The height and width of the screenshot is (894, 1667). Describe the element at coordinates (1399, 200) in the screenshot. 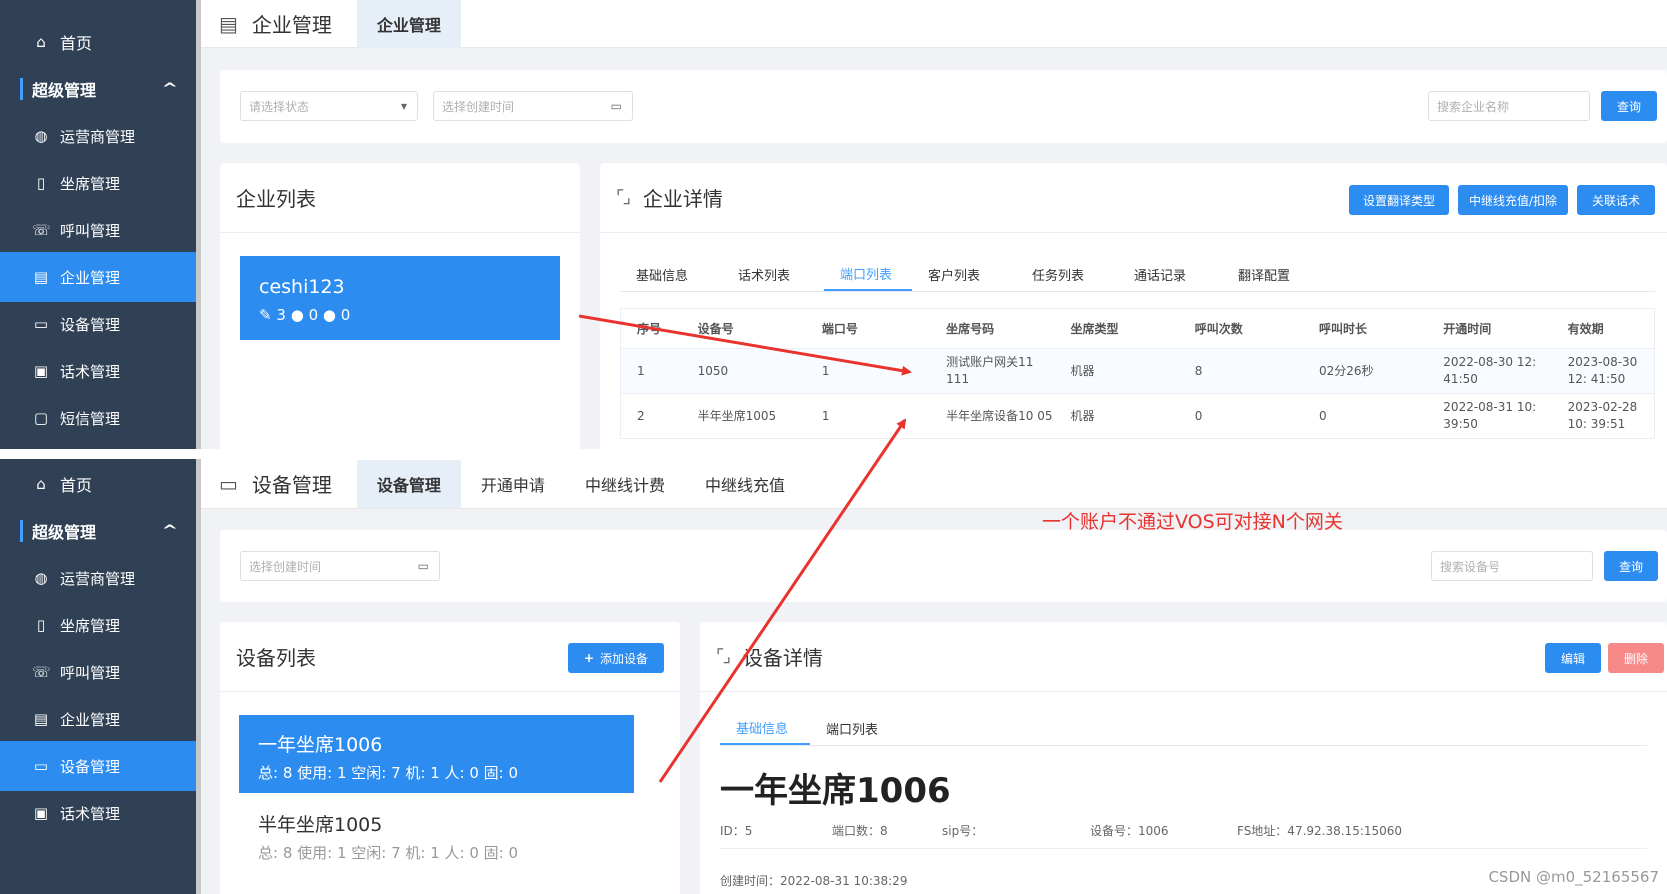

I see `set-translation-type-button: 设置翻译类型` at that location.